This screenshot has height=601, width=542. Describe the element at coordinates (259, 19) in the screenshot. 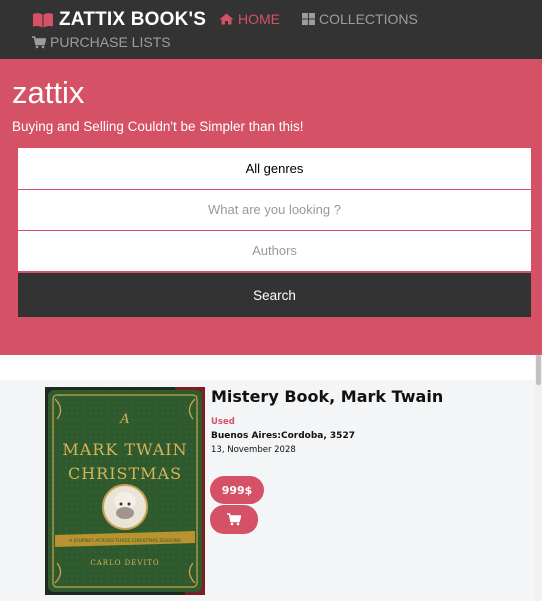

I see `nav-home-label: HOME` at that location.